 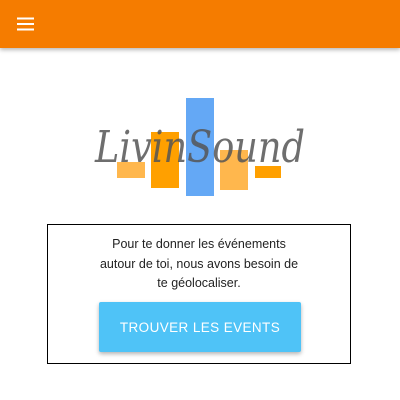 I want to click on logo-wordmark: LivinSound, so click(x=199, y=147).